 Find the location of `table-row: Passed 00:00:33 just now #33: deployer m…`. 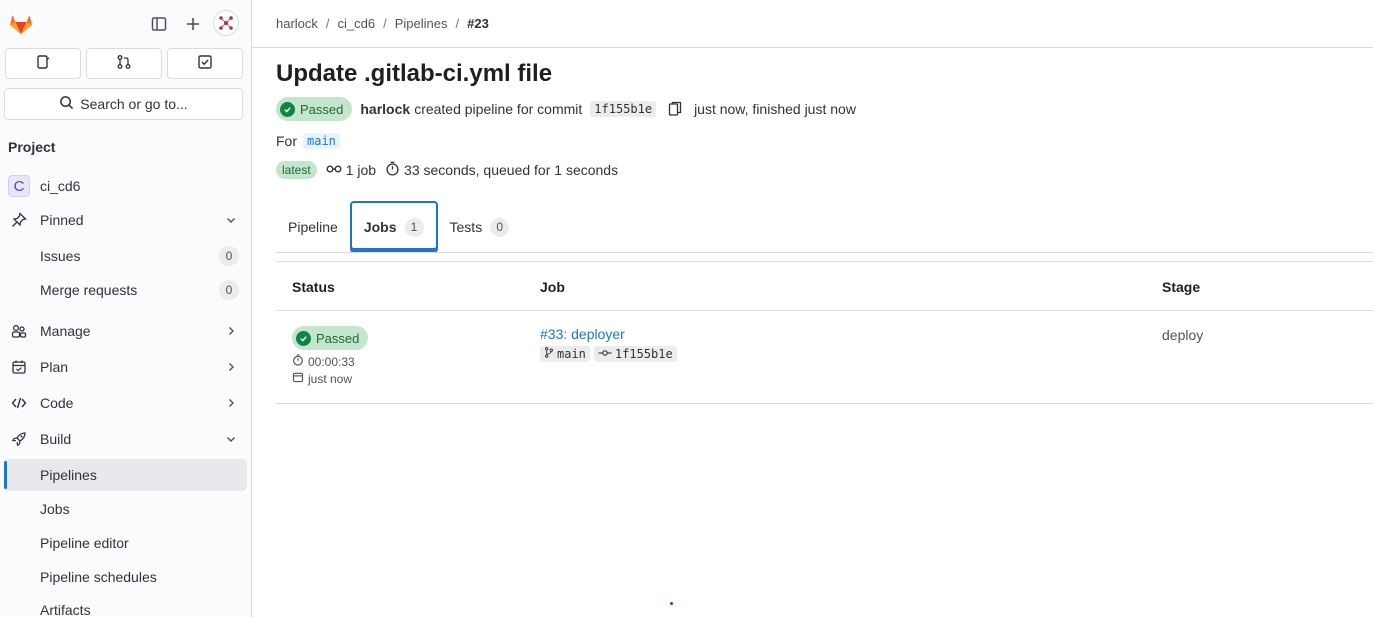

table-row: Passed 00:00:33 just now #33: deployer m… is located at coordinates (824, 357).